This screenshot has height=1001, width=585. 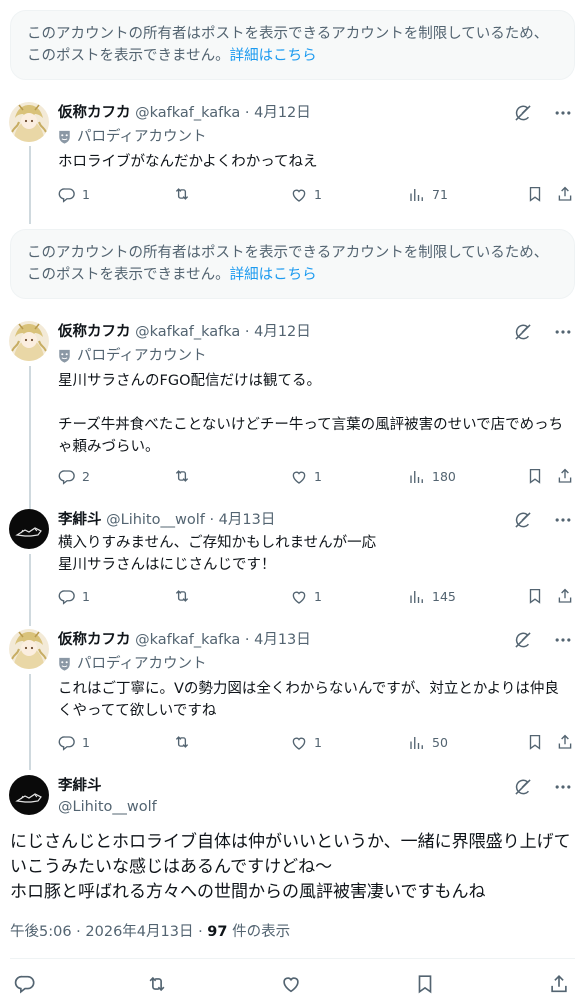 I want to click on reply-count: 2, so click(x=86, y=476).